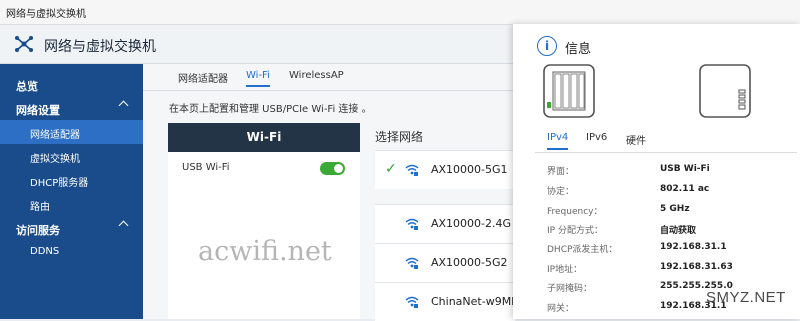 Image resolution: width=800 pixels, height=321 pixels. I want to click on info-key: 子网掩码：, so click(570, 289).